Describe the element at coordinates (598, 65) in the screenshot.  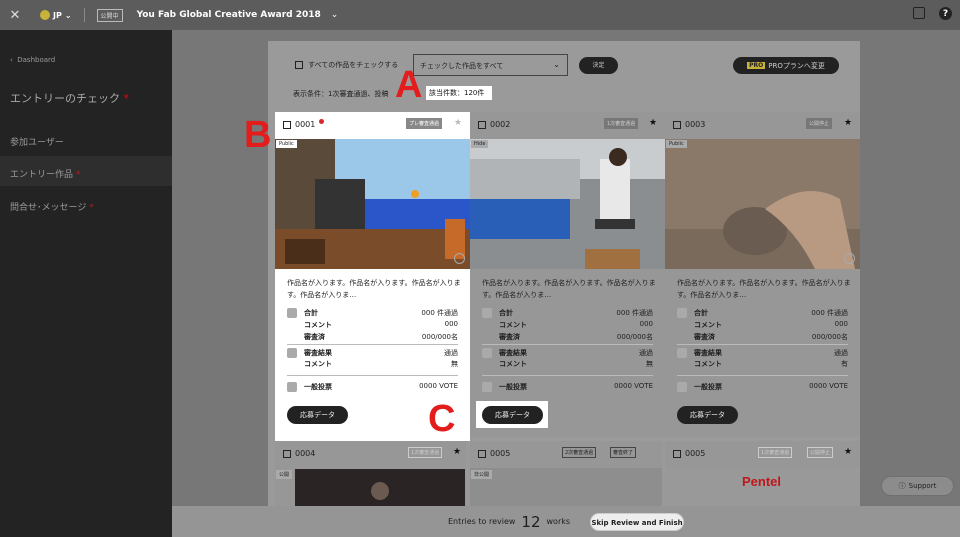
I see `decide-button: 決定` at that location.